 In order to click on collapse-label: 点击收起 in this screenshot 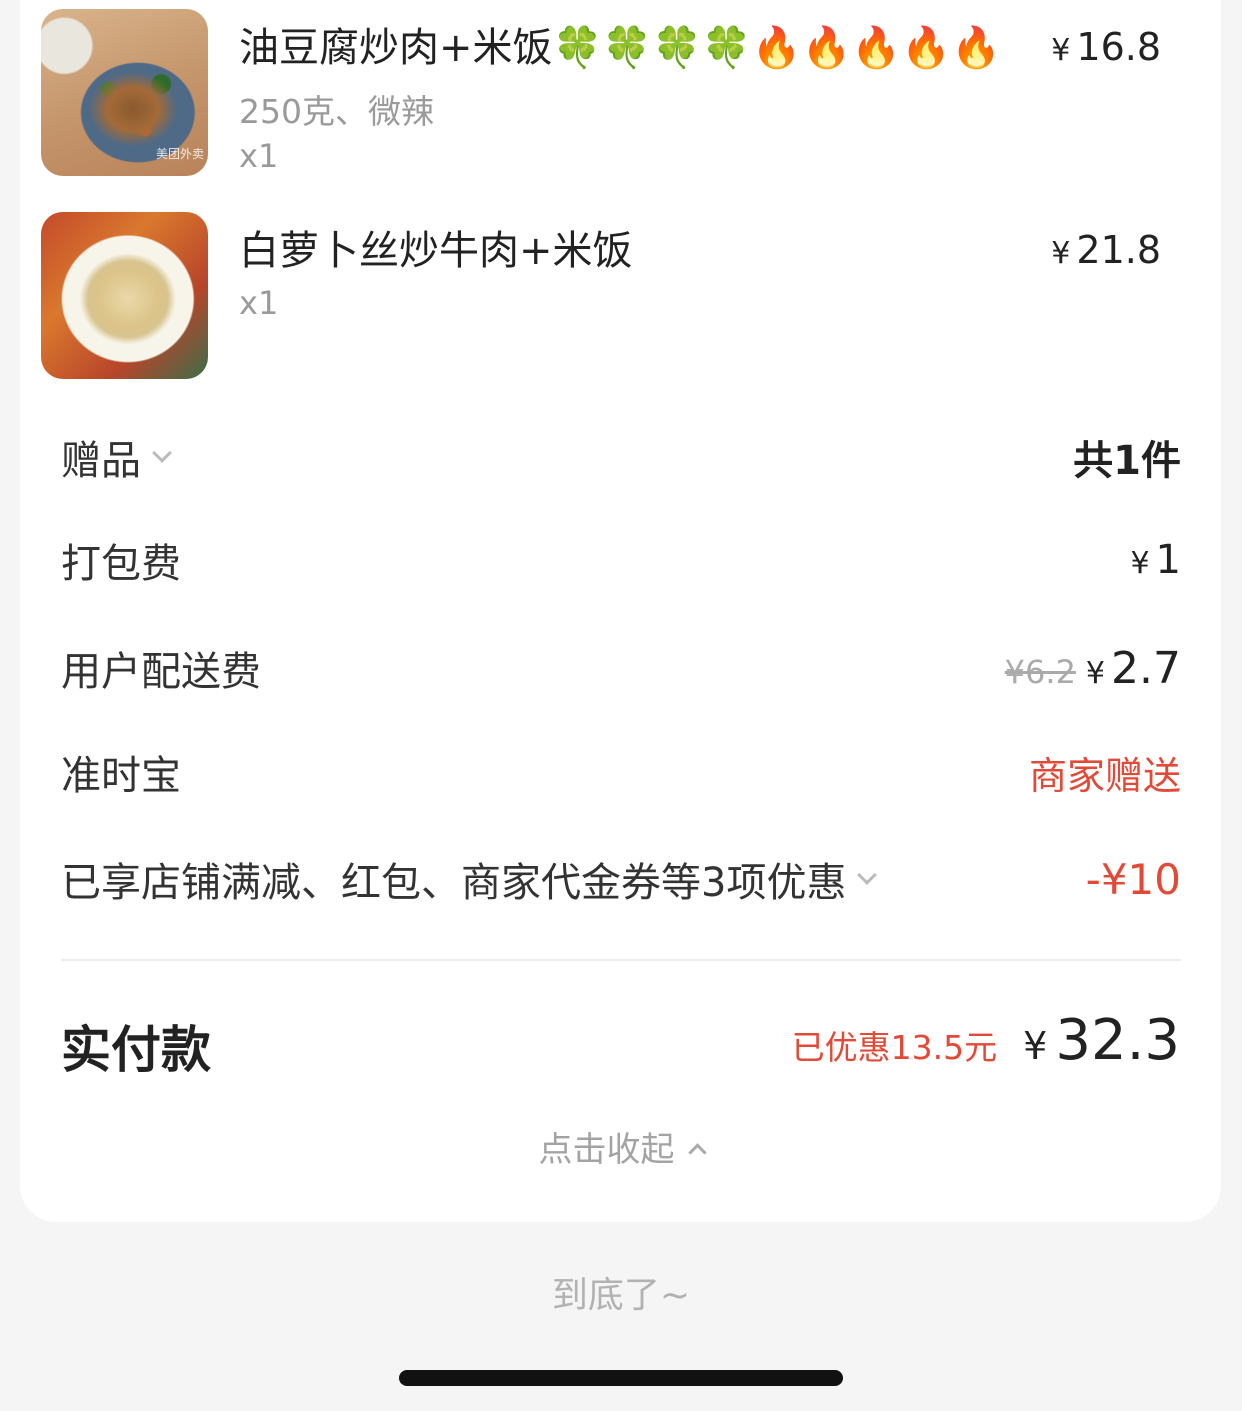, I will do `click(606, 1150)`.